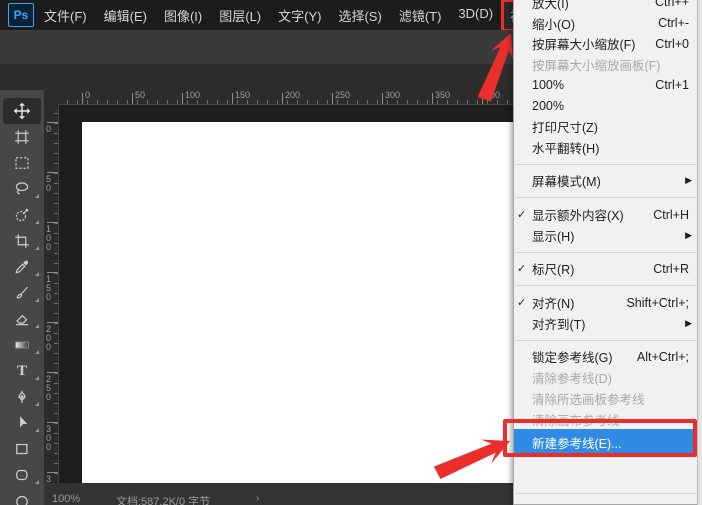 Image resolution: width=702 pixels, height=505 pixels. Describe the element at coordinates (566, 182) in the screenshot. I see `menu-item-label: 屏幕模式(M)` at that location.